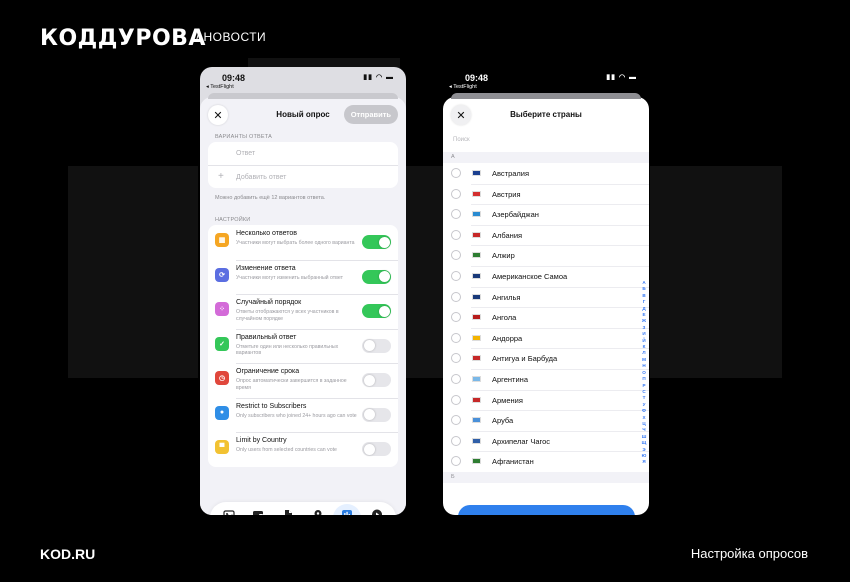 The width and height of the screenshot is (850, 582). I want to click on country-name: Ангилья, so click(506, 297).